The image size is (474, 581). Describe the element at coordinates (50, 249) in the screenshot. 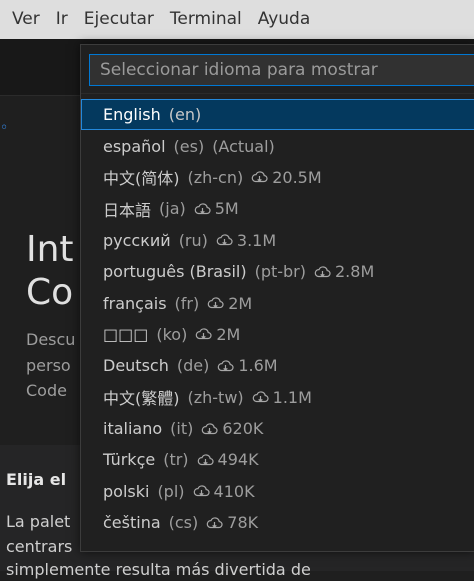

I see `welcome-heading-line-1: Int` at that location.